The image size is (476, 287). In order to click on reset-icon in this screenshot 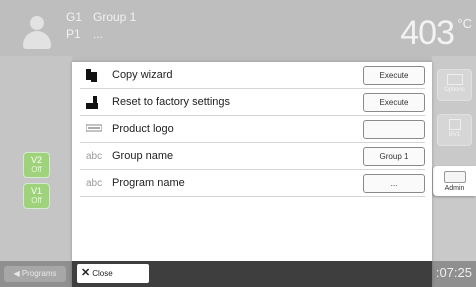, I will do `click(93, 103)`.